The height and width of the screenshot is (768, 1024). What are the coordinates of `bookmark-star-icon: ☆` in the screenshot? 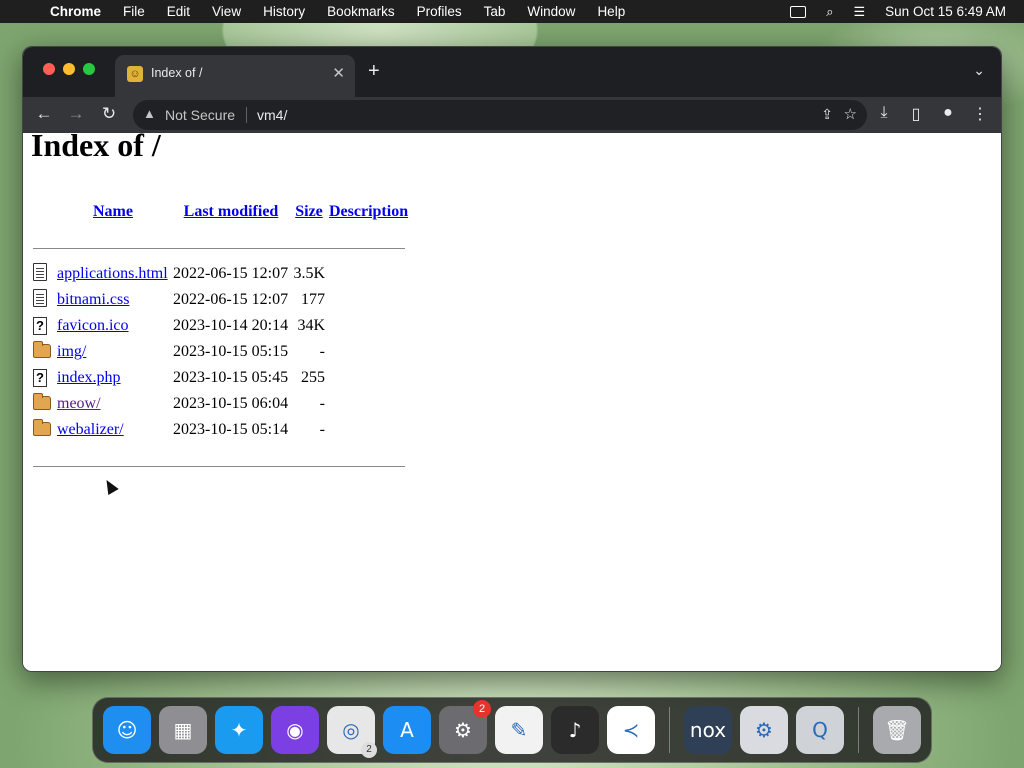 It's located at (850, 114).